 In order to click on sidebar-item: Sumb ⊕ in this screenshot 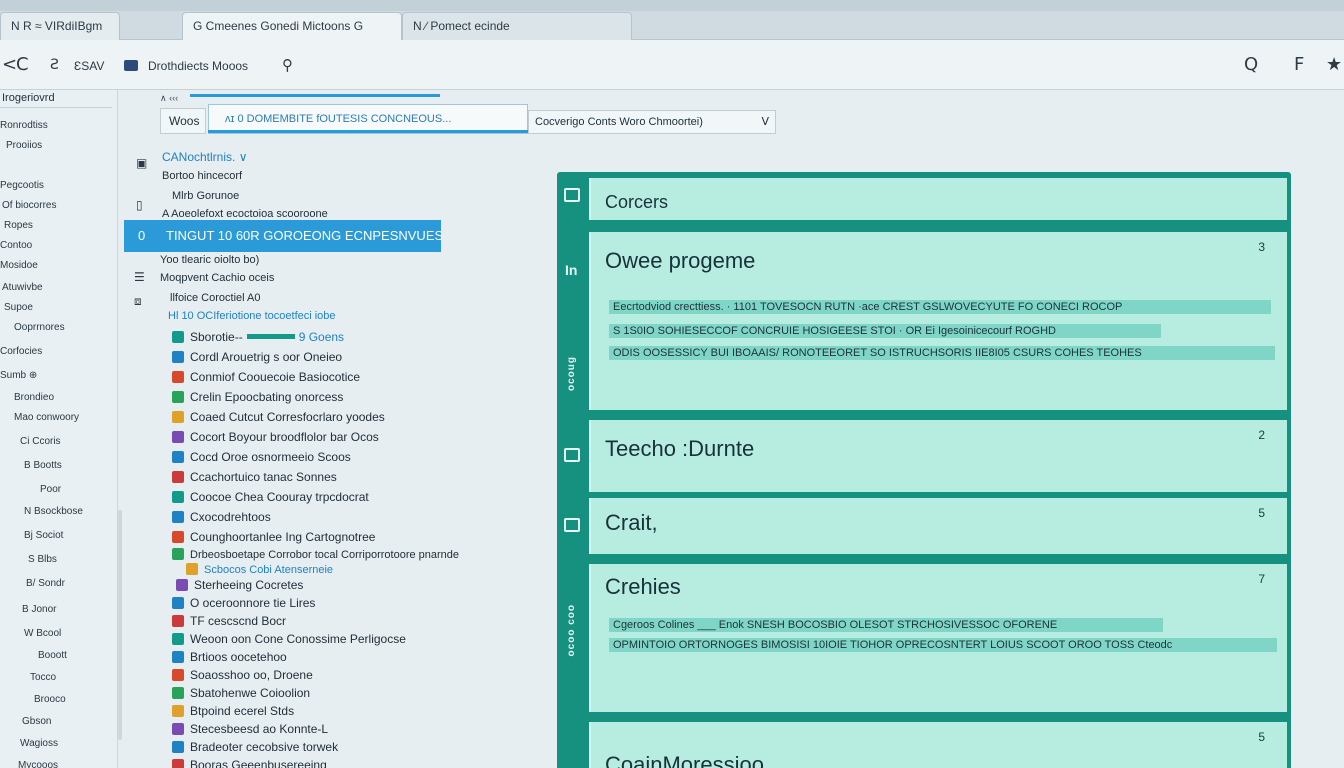, I will do `click(18, 375)`.